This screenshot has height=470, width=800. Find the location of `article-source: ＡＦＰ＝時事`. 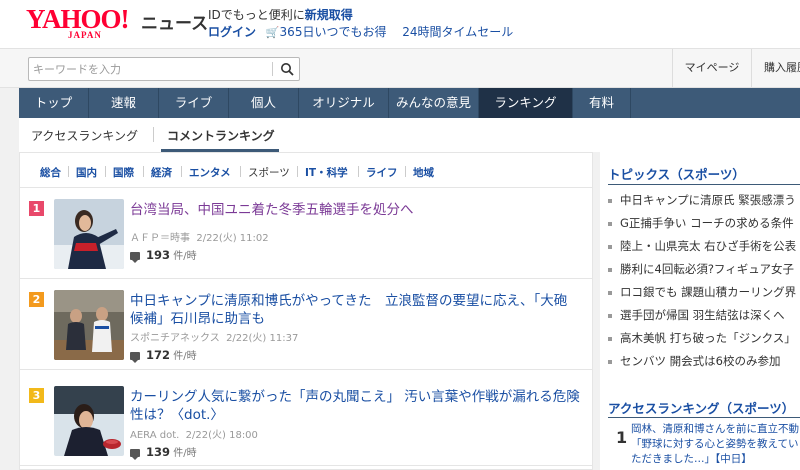

article-source: ＡＦＰ＝時事 is located at coordinates (160, 238).